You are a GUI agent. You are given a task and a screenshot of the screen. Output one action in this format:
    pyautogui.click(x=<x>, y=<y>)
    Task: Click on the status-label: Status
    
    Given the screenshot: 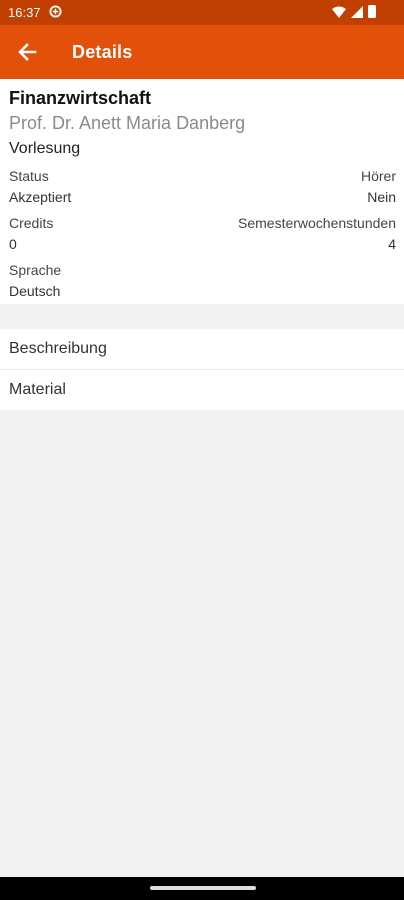 What is the action you would take?
    pyautogui.click(x=29, y=176)
    